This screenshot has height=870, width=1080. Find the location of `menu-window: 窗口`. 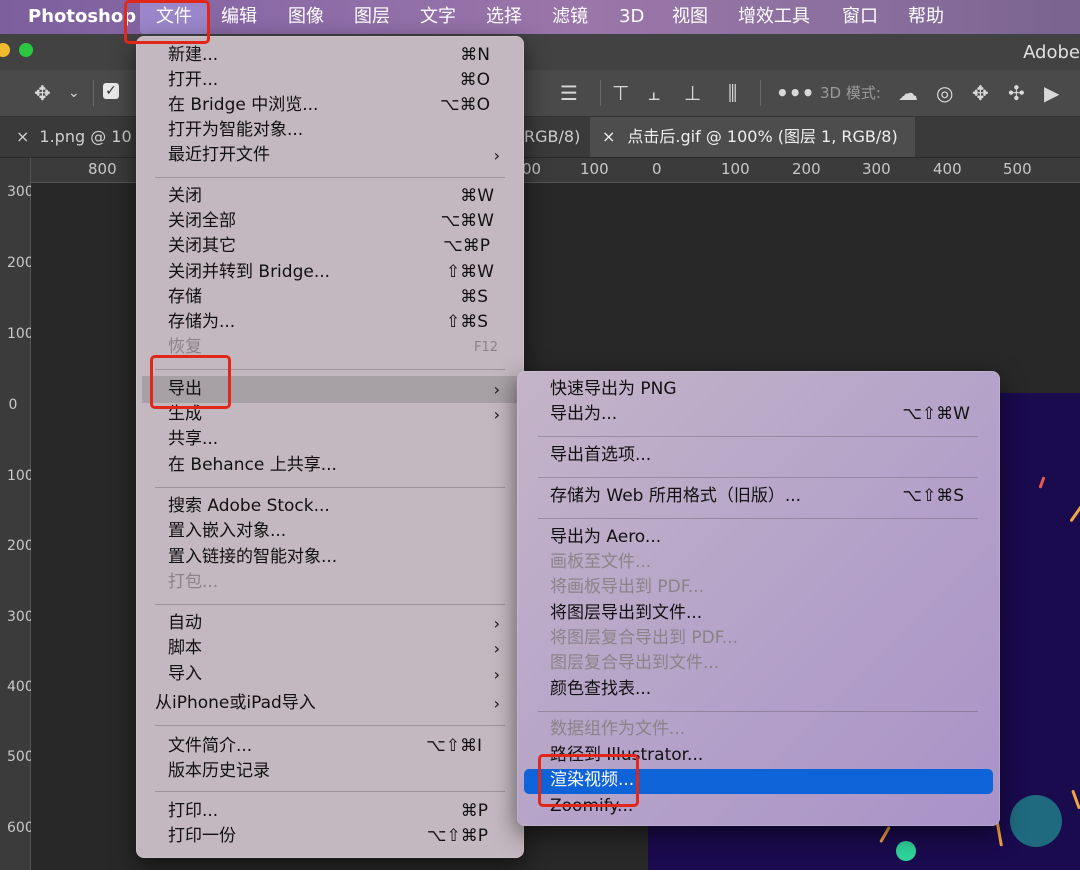

menu-window: 窗口 is located at coordinates (860, 17).